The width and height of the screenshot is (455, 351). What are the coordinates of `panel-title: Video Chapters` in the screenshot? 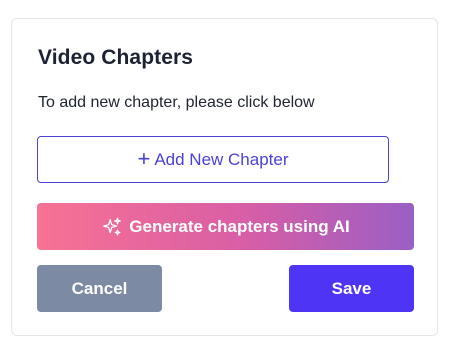 It's located at (116, 57).